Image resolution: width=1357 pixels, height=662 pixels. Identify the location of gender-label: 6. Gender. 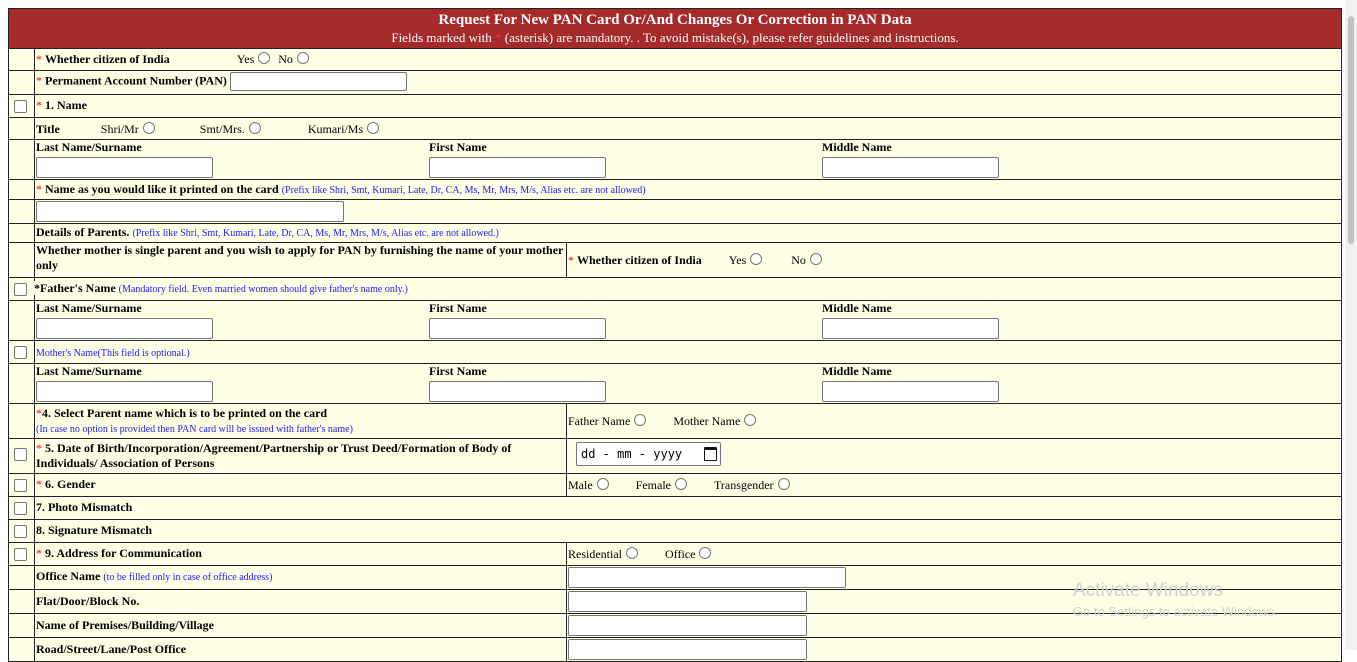
(70, 484).